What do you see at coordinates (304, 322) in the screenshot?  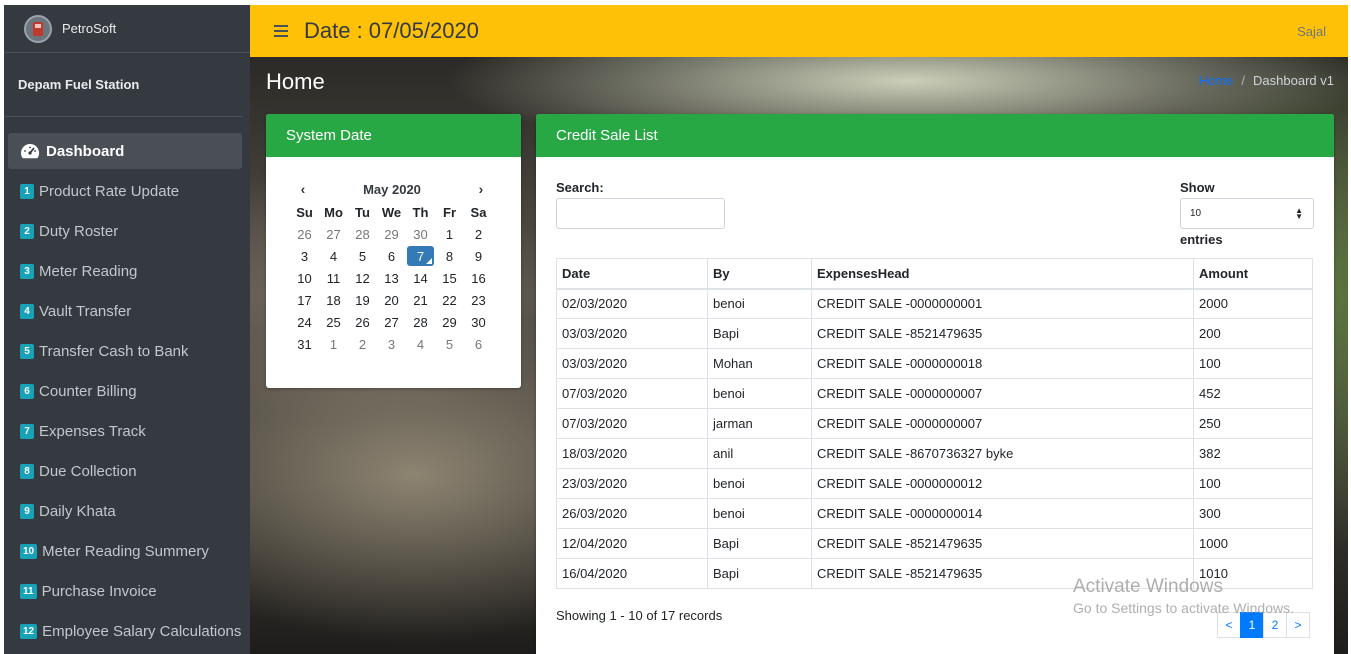 I see `calendar-day: 24` at bounding box center [304, 322].